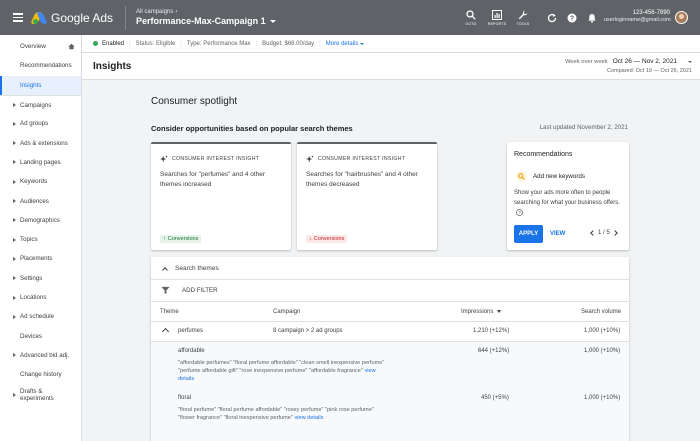 This screenshot has width=700, height=441. I want to click on sidebar-item-placements: Placements, so click(40, 258).